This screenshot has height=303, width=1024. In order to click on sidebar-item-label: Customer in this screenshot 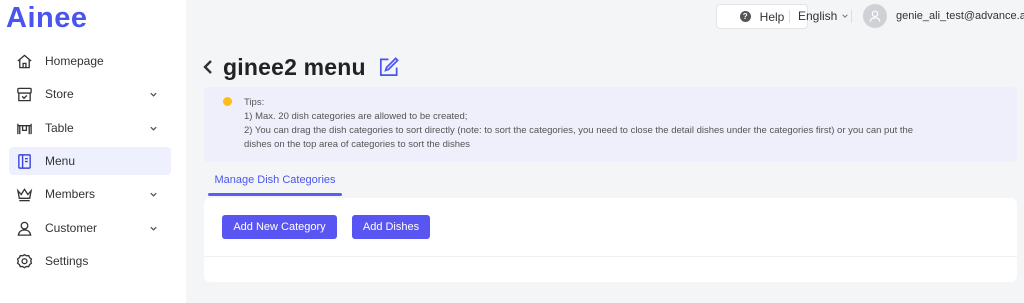, I will do `click(71, 228)`.